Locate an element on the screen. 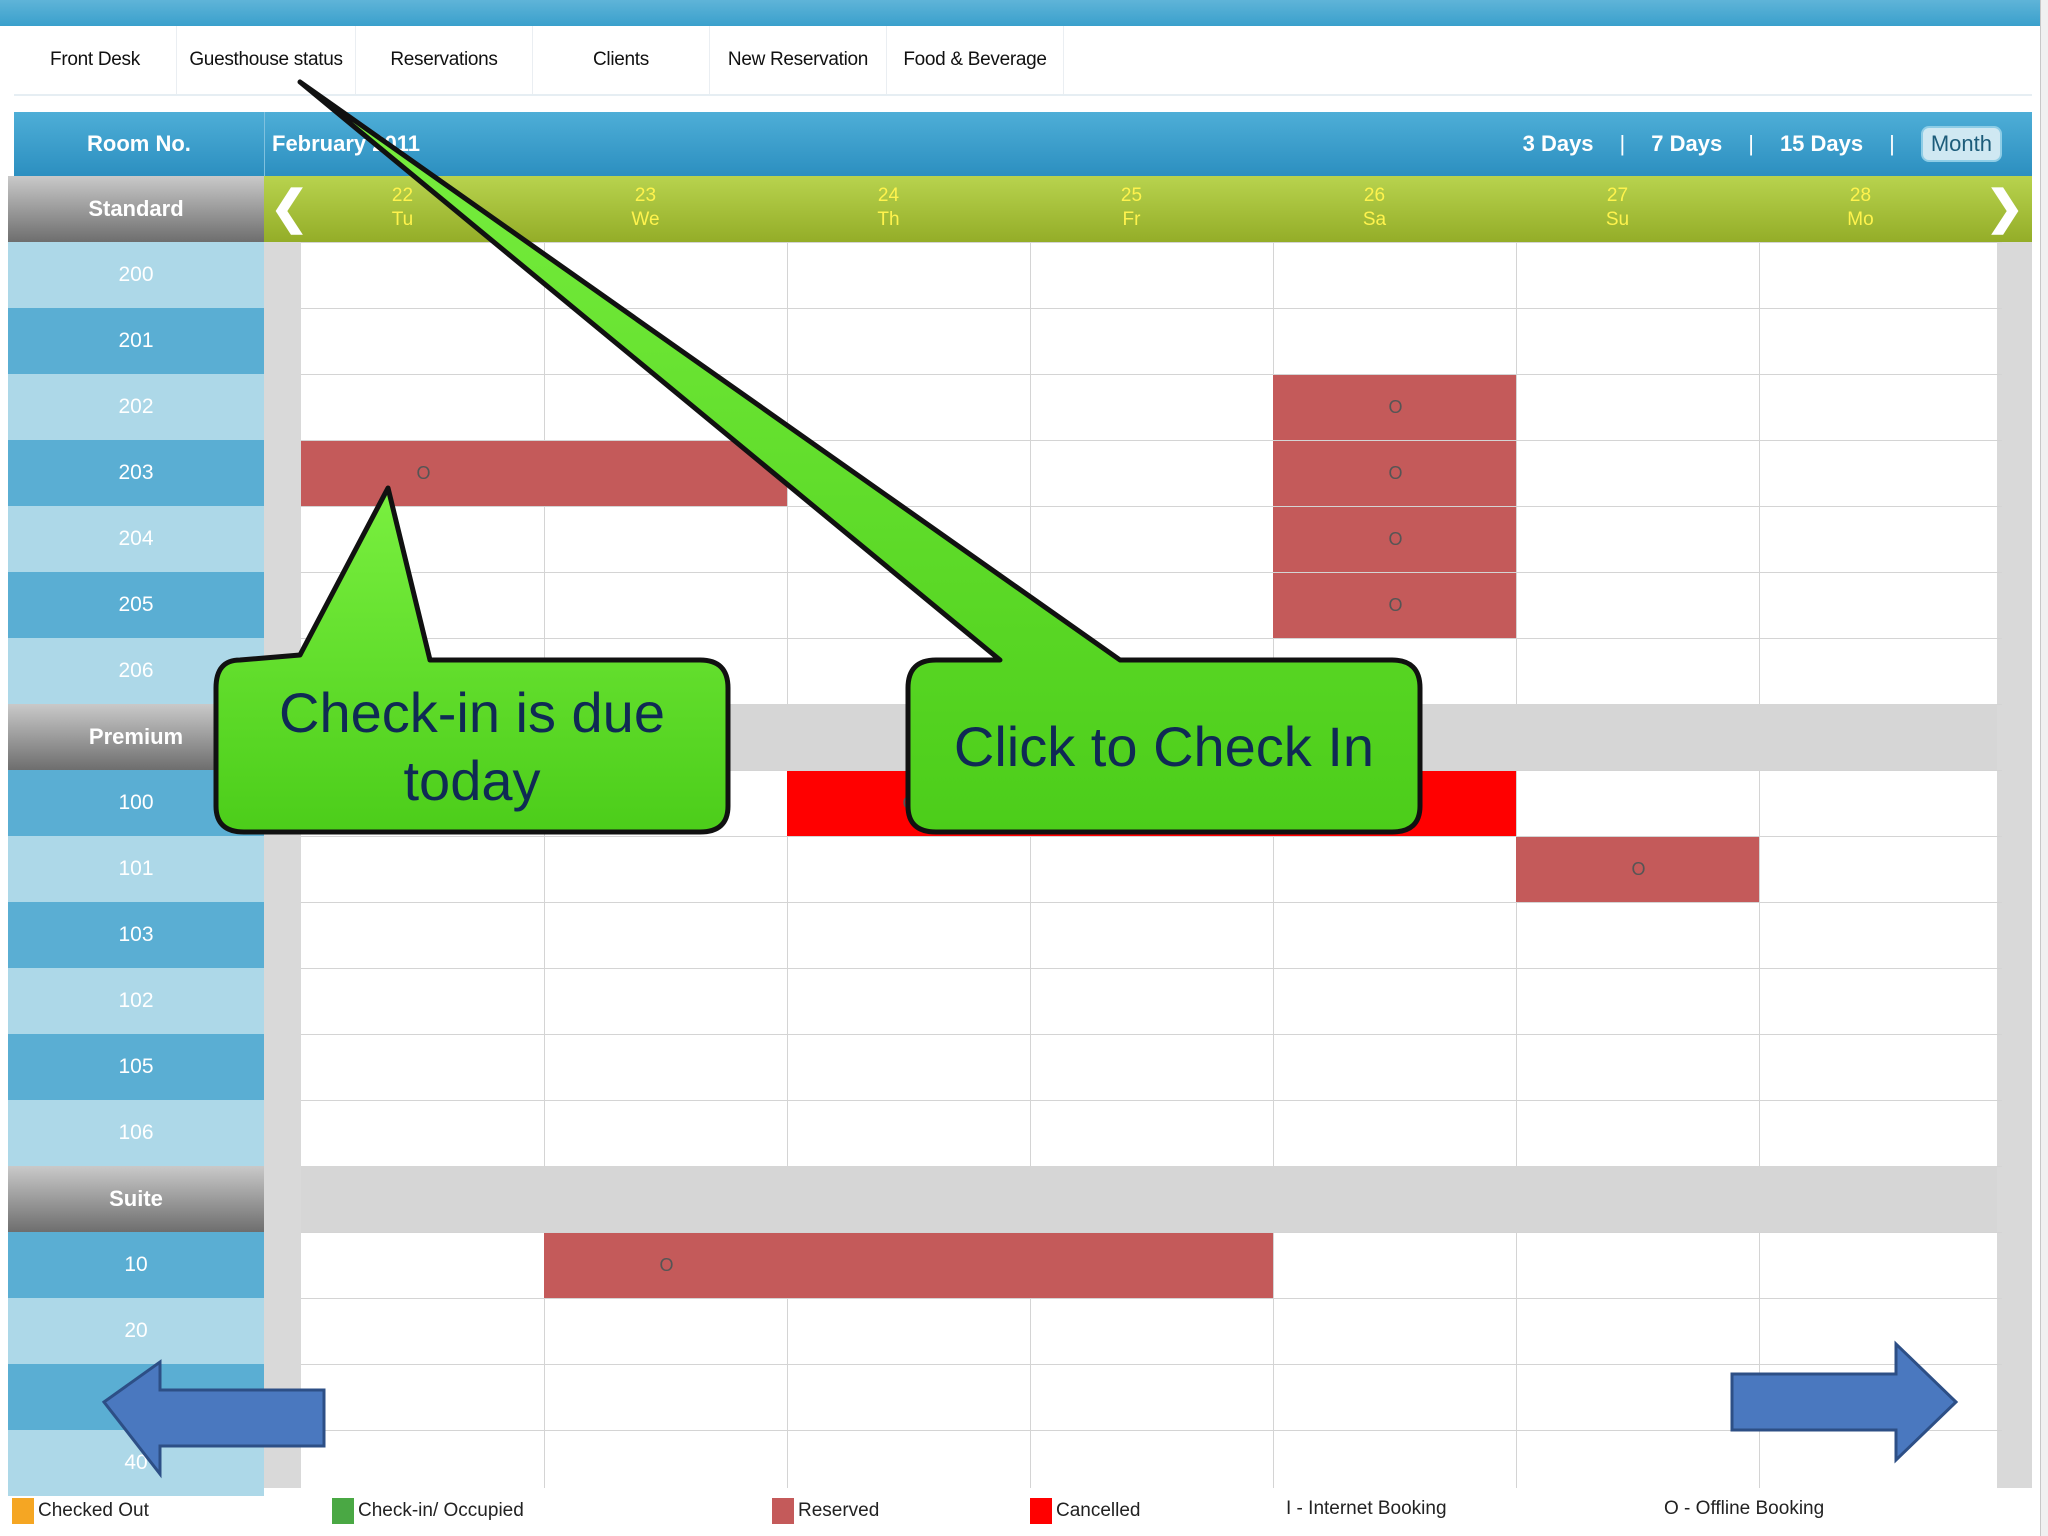 This screenshot has height=1536, width=2048. reserved-swatch is located at coordinates (783, 1511).